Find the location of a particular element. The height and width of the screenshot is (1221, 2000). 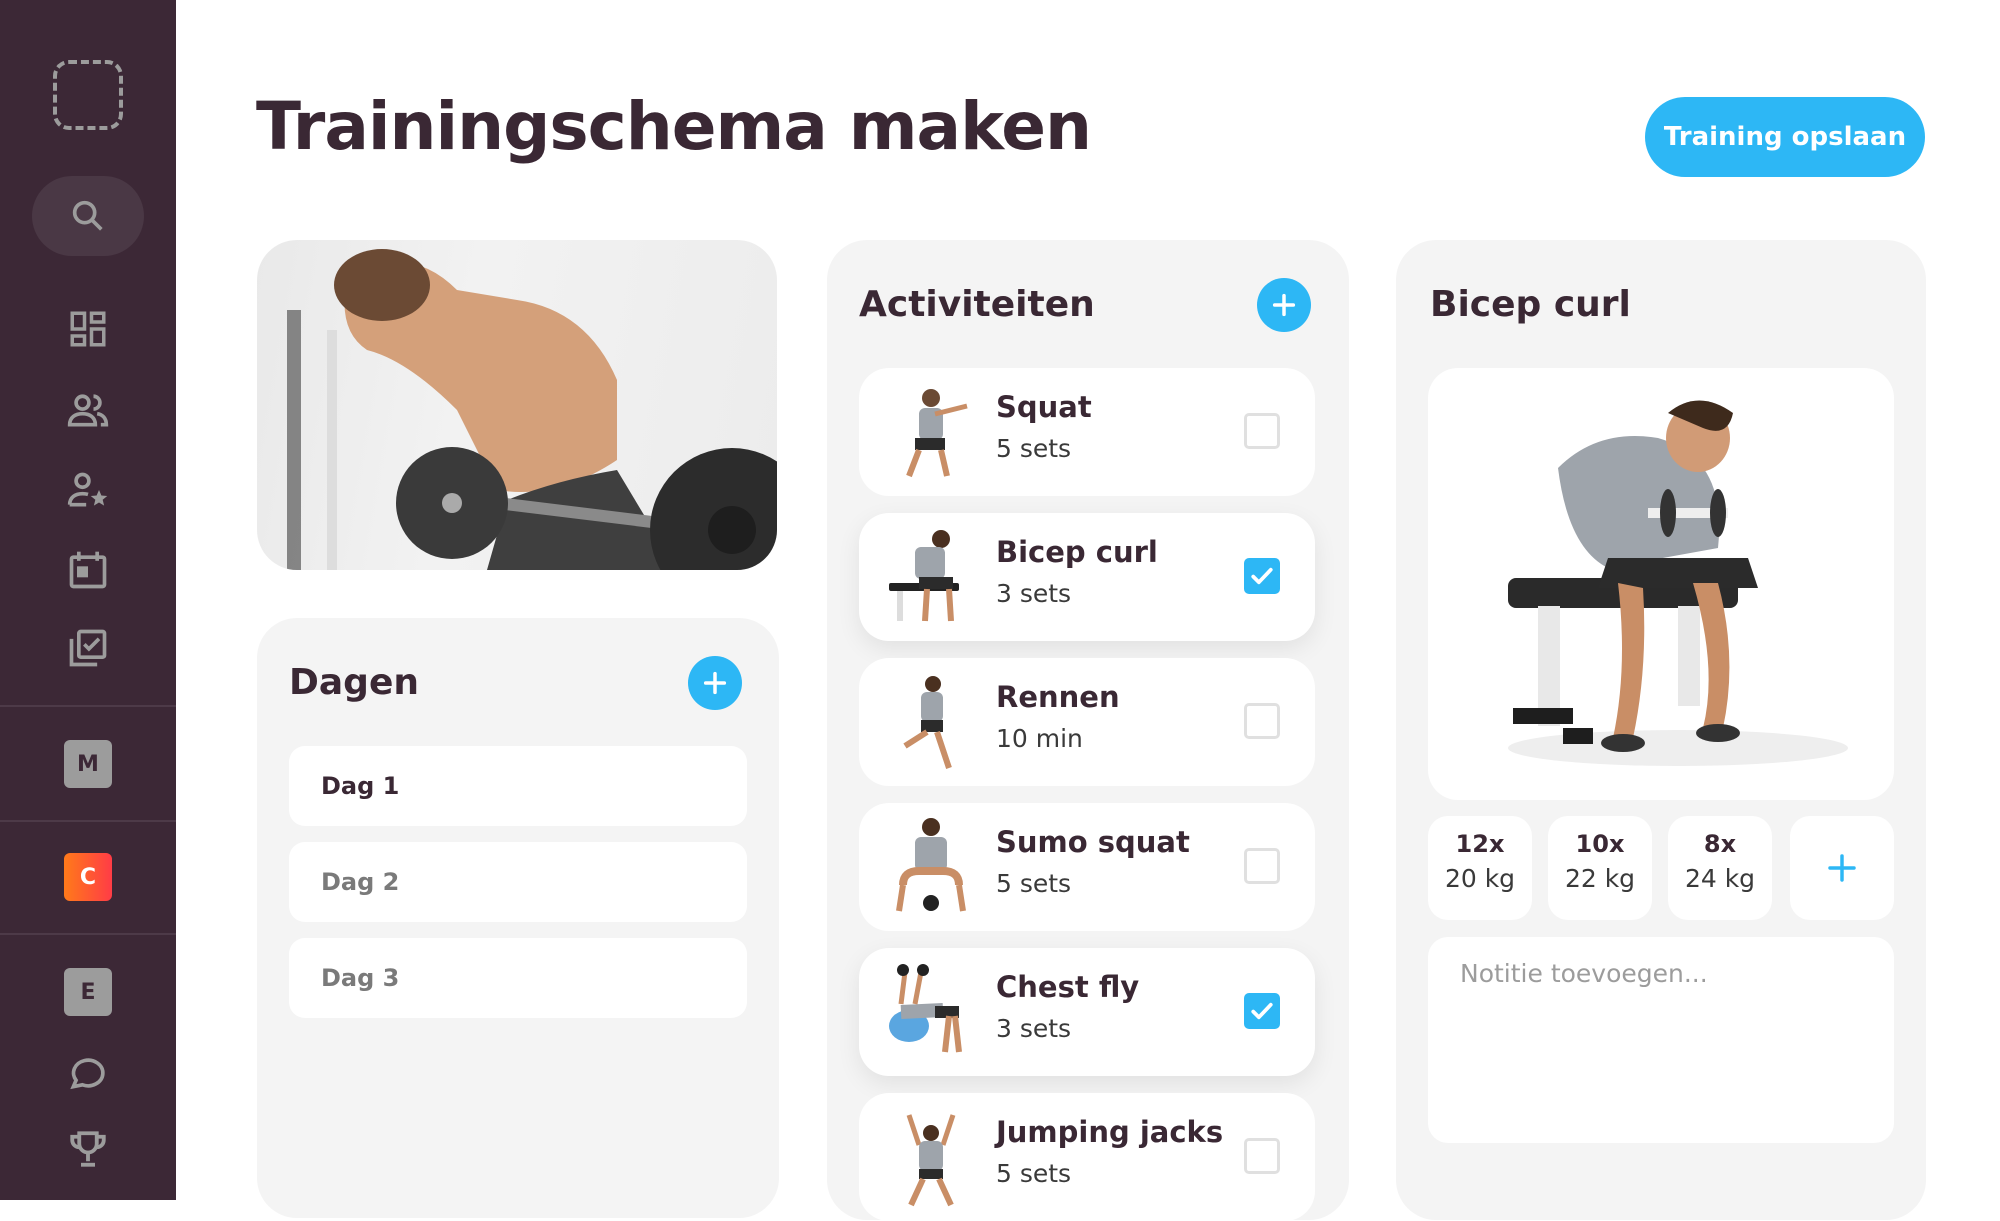

sidebar-item-tasks is located at coordinates (88, 648).